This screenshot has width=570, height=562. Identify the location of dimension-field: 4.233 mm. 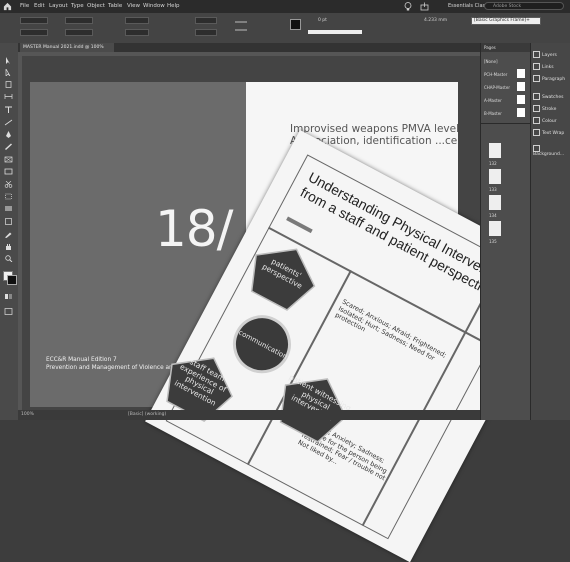
(435, 20).